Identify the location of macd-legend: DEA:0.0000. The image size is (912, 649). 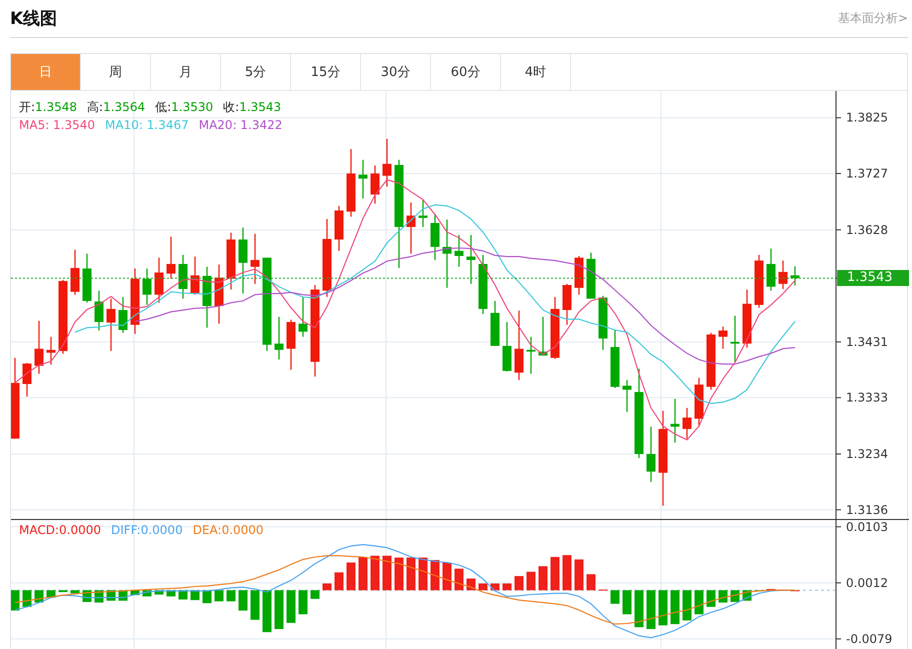
(228, 530).